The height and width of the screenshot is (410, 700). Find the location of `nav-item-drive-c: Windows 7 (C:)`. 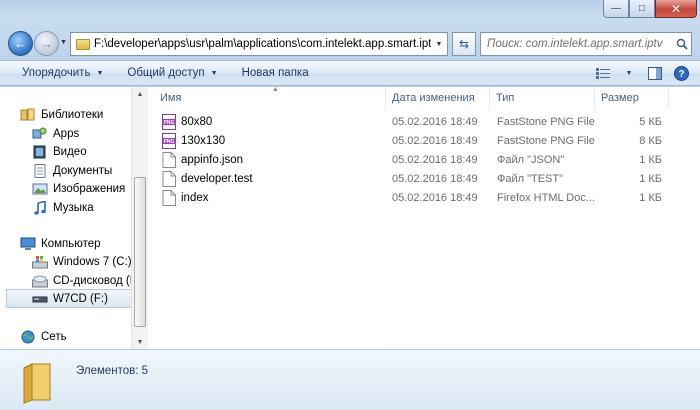

nav-item-drive-c: Windows 7 (C:) is located at coordinates (81, 261).